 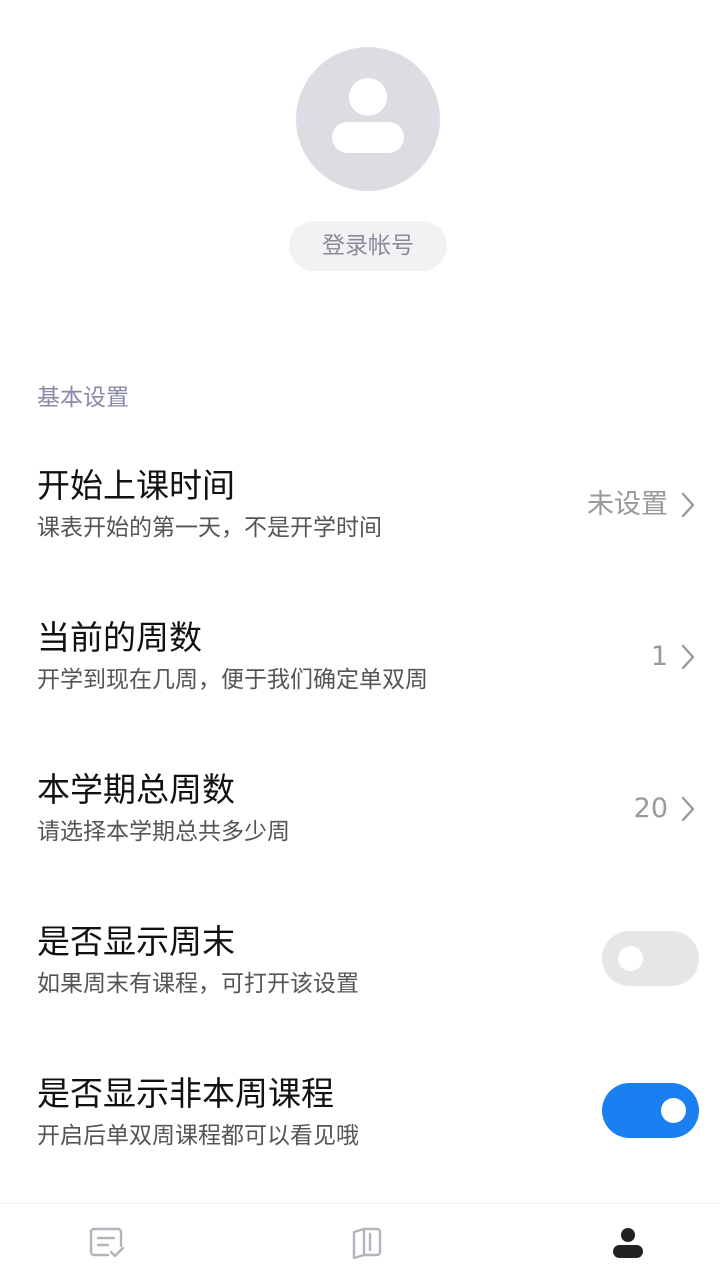 What do you see at coordinates (107, 1242) in the screenshot?
I see `schedule-icon` at bounding box center [107, 1242].